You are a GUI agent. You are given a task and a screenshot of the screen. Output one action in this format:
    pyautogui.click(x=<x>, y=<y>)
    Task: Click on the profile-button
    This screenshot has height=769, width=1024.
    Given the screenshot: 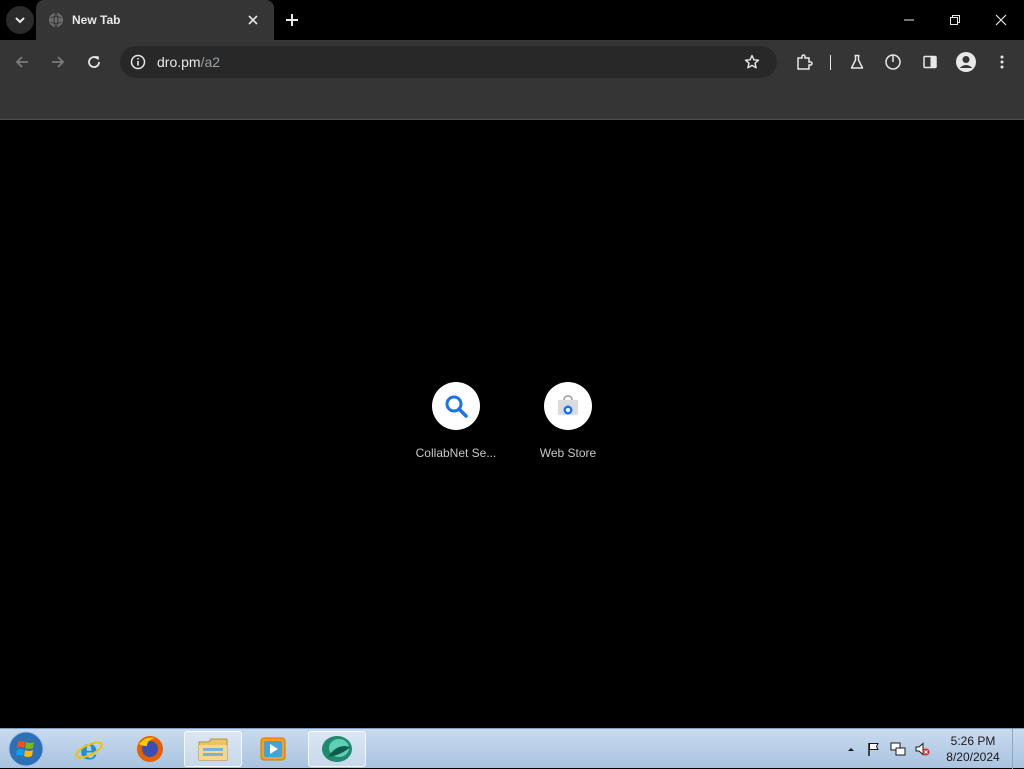 What is the action you would take?
    pyautogui.click(x=966, y=62)
    